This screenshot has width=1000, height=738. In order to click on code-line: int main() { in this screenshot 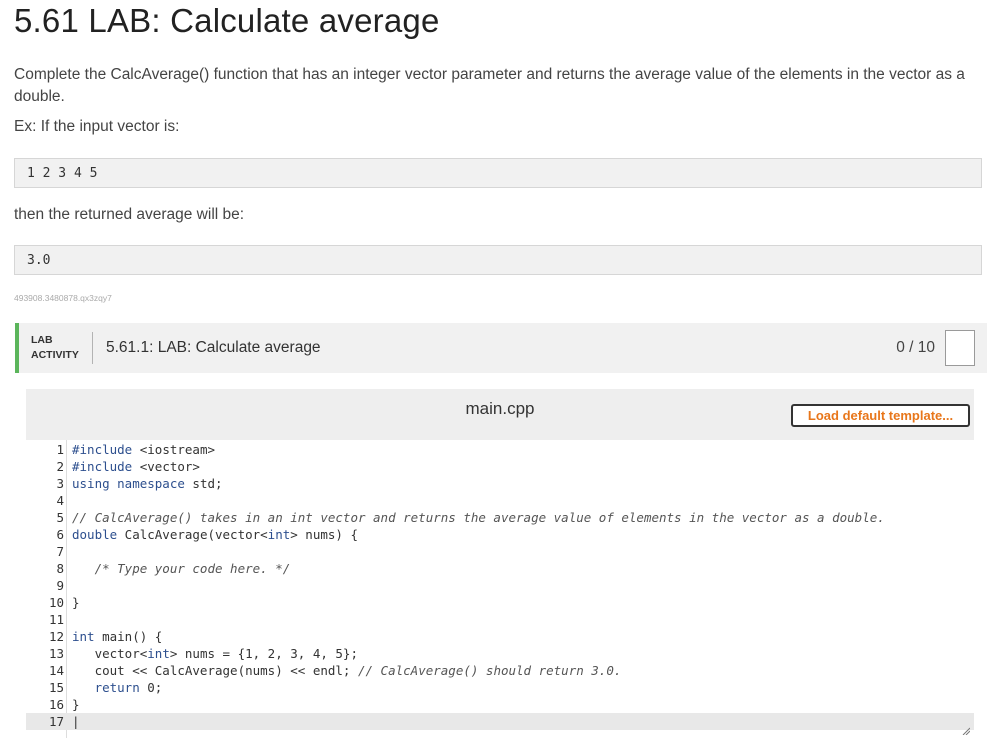, I will do `click(117, 636)`.